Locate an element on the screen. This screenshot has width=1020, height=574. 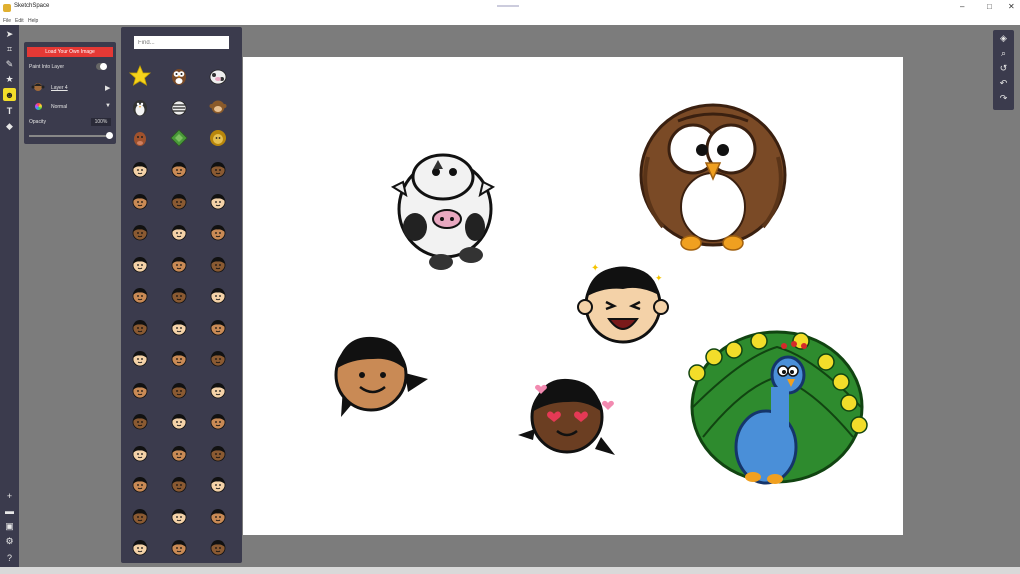
canvas-owl-sticker is located at coordinates (713, 177).